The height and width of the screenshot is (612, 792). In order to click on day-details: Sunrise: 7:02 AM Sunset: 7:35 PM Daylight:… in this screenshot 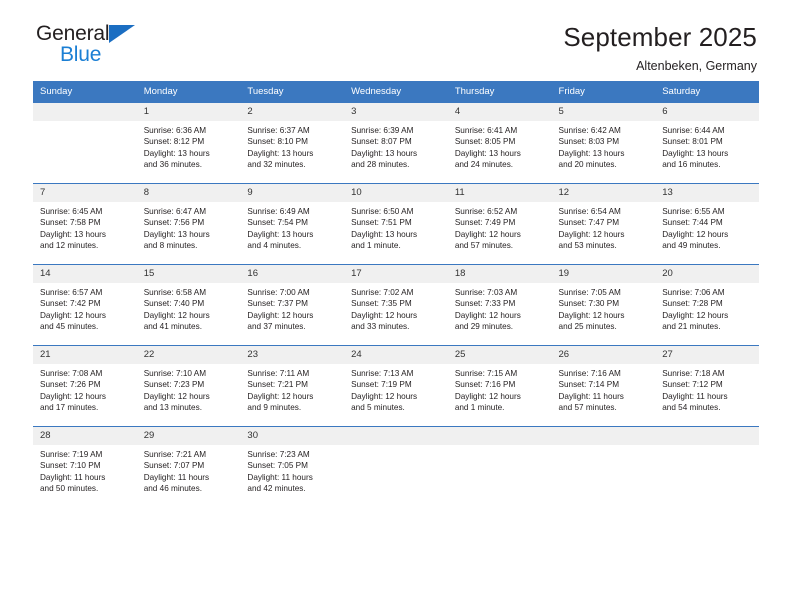, I will do `click(396, 308)`.